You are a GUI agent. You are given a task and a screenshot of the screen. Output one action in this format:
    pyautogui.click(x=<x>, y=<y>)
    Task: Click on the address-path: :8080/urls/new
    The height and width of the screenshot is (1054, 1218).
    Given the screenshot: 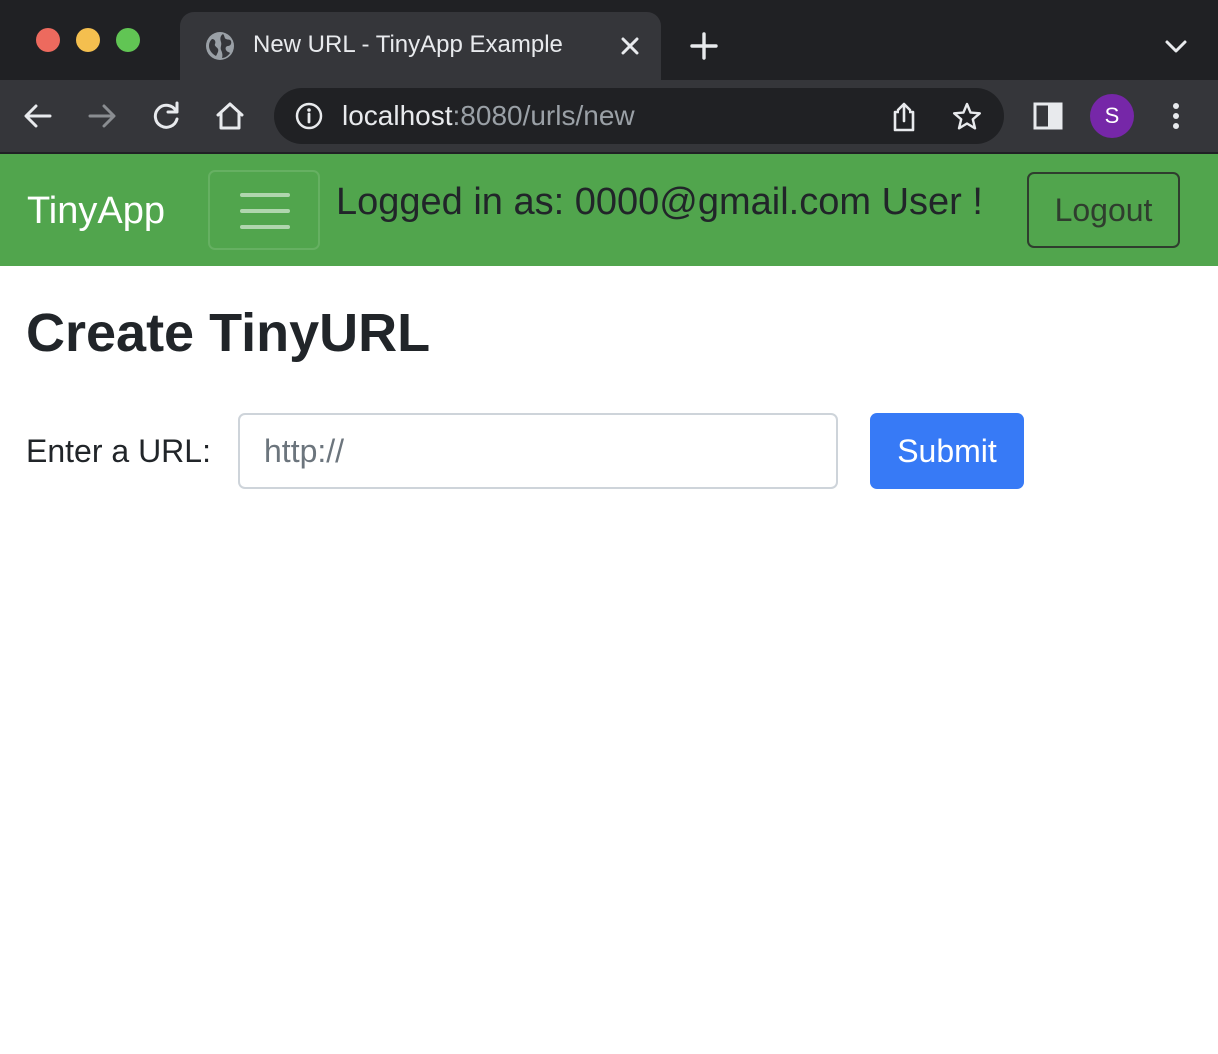 What is the action you would take?
    pyautogui.click(x=543, y=115)
    